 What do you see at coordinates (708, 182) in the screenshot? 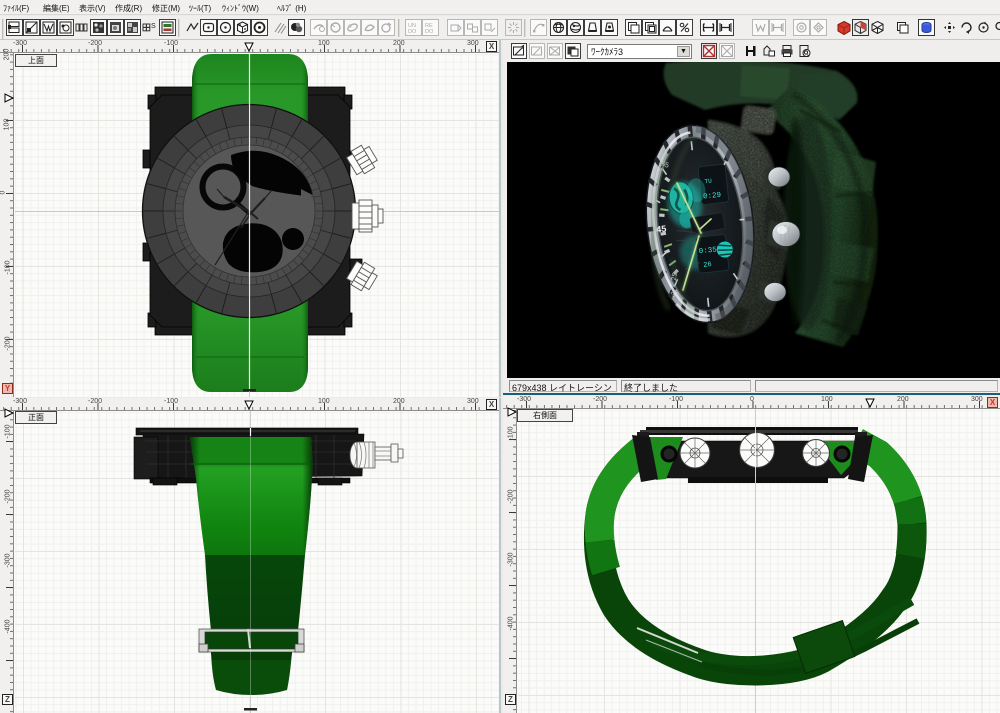
I see `svg-text: TU` at bounding box center [708, 182].